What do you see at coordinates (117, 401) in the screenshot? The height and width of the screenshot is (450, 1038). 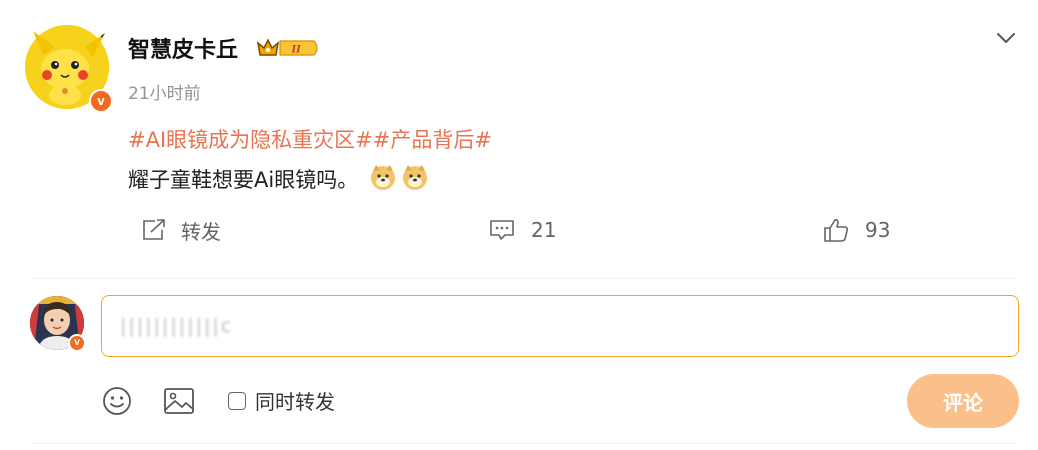 I see `emoji-picker-icon` at bounding box center [117, 401].